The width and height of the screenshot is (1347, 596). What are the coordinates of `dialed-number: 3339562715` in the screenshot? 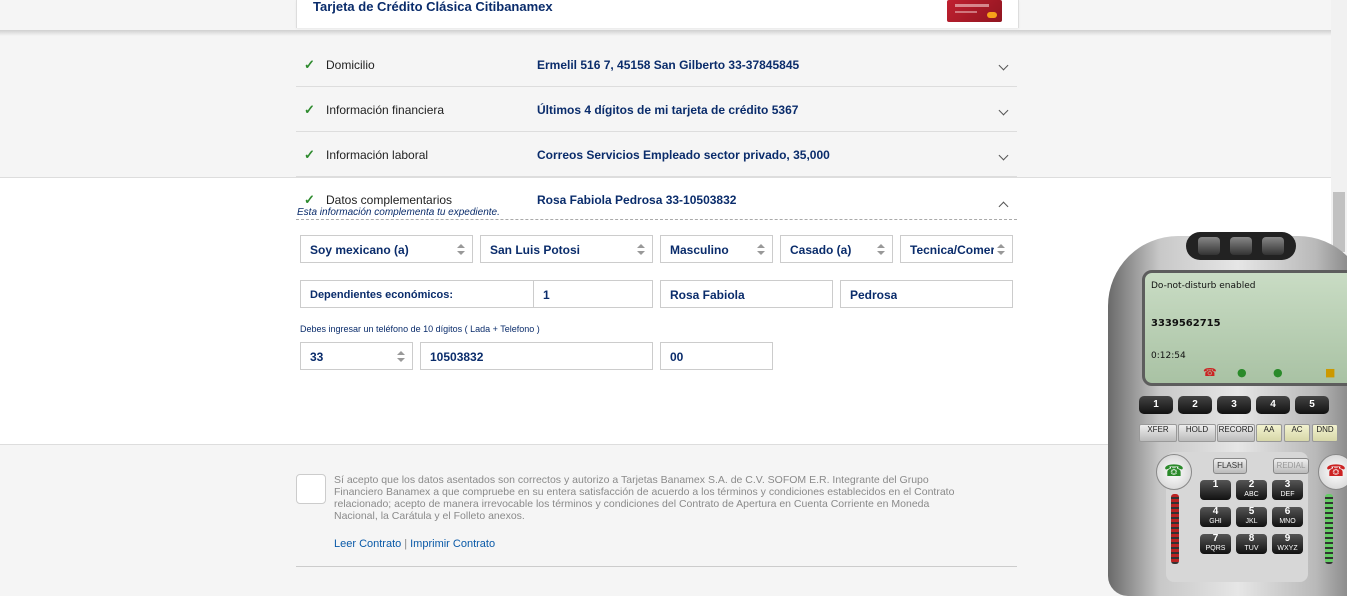 It's located at (1186, 323).